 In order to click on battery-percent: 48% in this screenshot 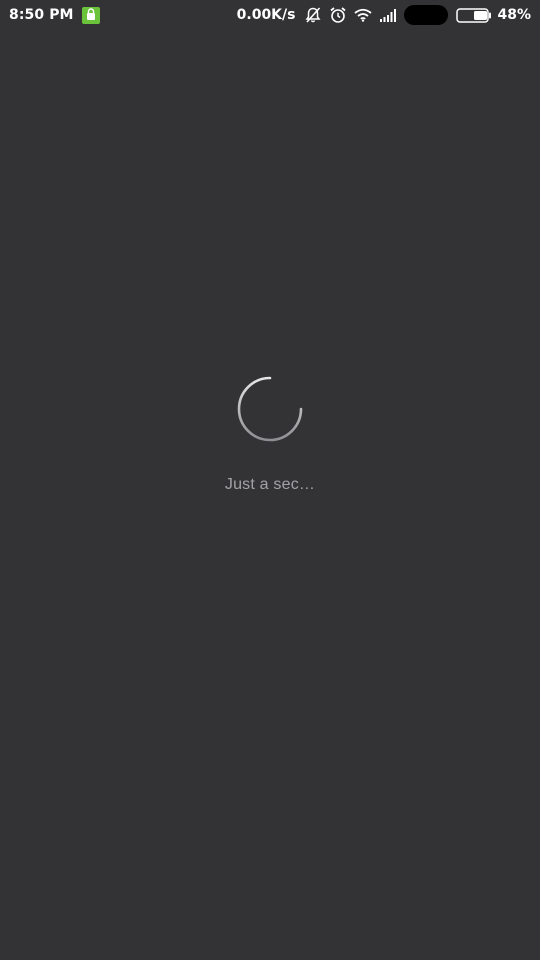, I will do `click(514, 15)`.